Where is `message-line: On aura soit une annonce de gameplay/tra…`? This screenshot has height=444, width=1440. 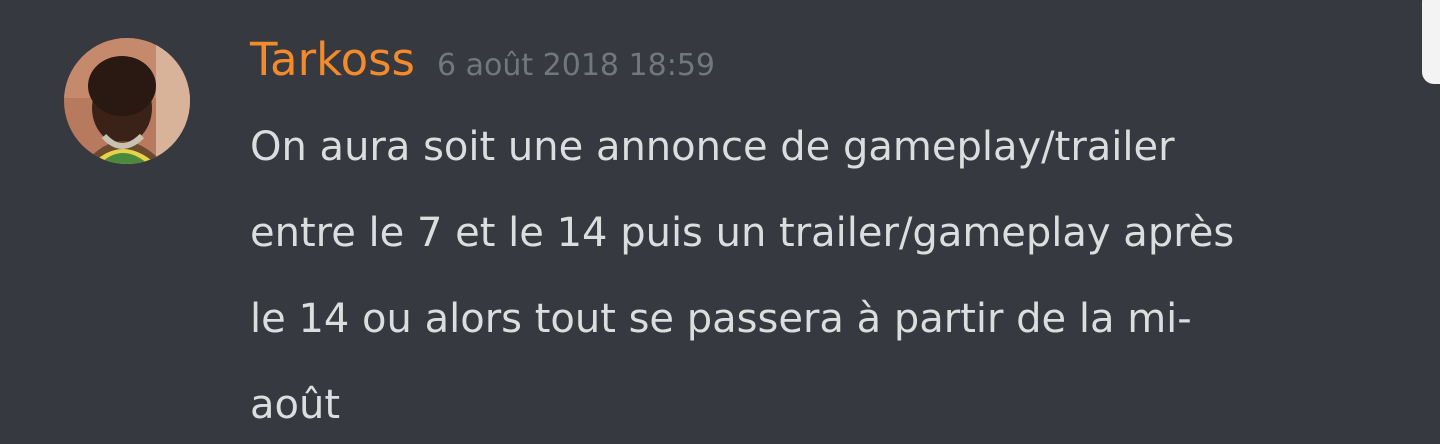
message-line: On aura soit une annonce de gameplay/tra… is located at coordinates (712, 147).